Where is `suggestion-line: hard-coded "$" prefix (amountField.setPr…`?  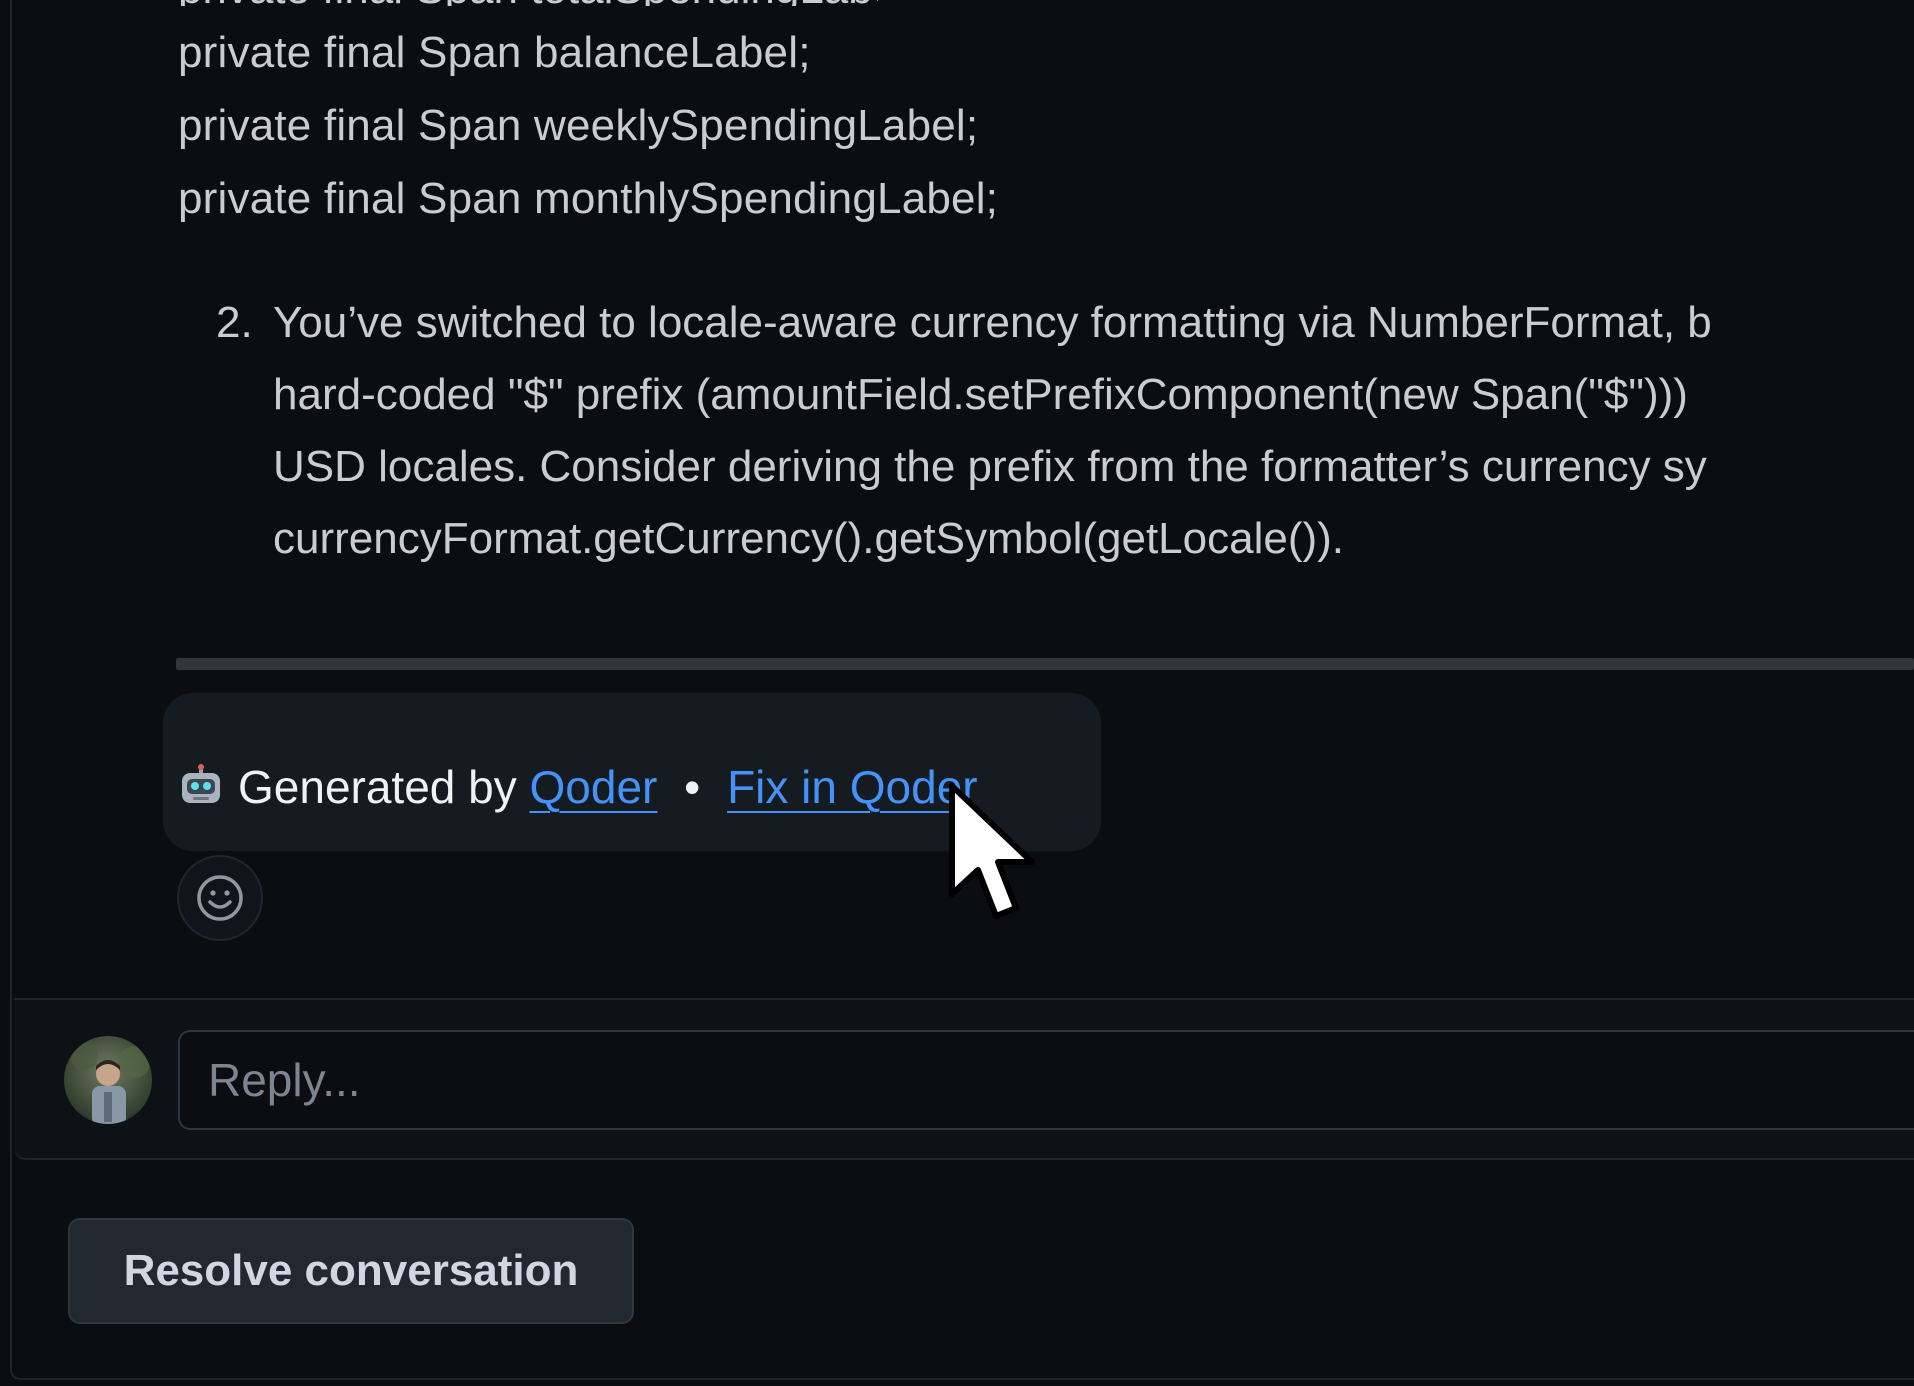 suggestion-line: hard-coded "$" prefix (amountField.setPr… is located at coordinates (980, 394).